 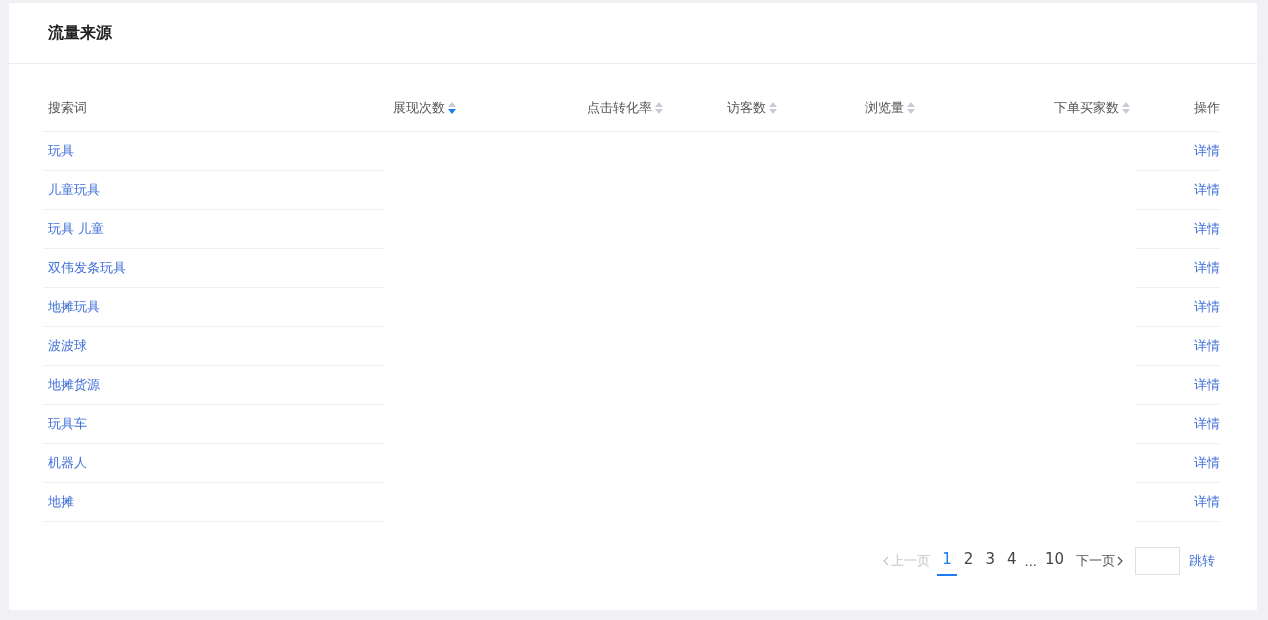 I want to click on keyword-link: 玩具车, so click(x=67, y=424).